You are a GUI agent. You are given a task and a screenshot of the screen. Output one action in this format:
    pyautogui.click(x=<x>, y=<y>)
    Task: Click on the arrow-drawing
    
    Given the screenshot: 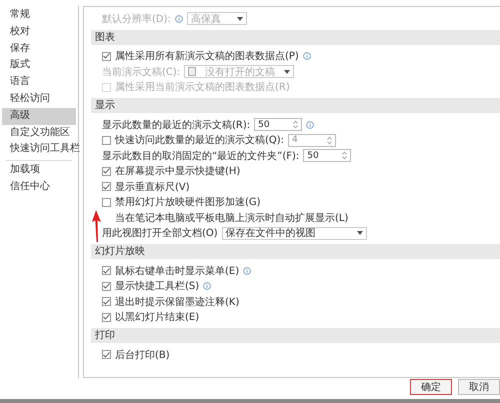 What is the action you would take?
    pyautogui.click(x=97, y=226)
    